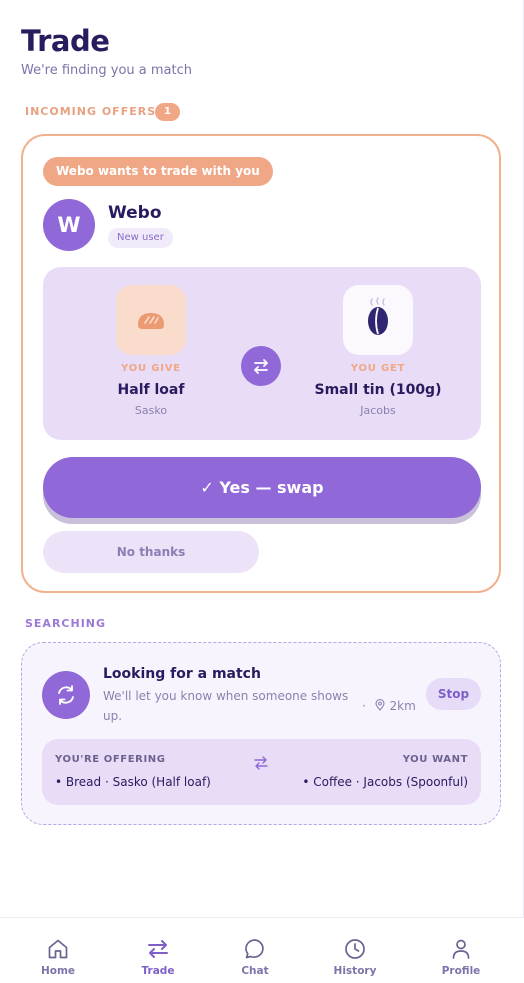 This screenshot has width=524, height=983. I want to click on distance-value: 2km, so click(402, 706).